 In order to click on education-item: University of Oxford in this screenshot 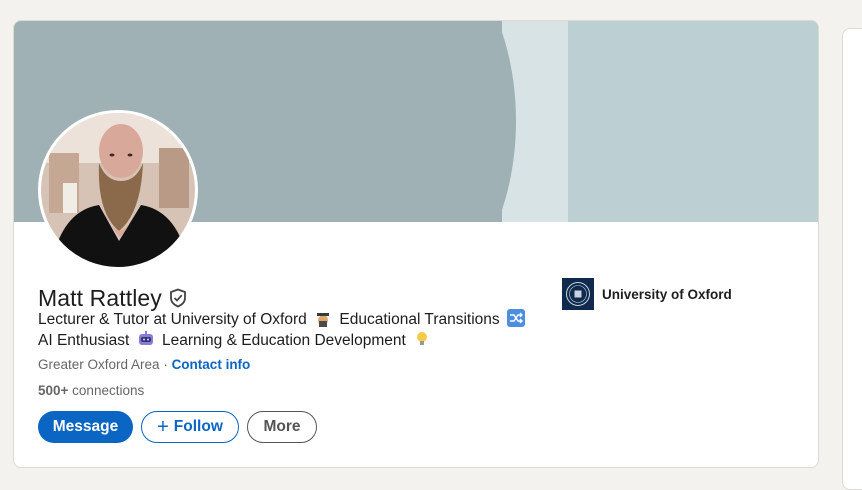, I will do `click(647, 294)`.